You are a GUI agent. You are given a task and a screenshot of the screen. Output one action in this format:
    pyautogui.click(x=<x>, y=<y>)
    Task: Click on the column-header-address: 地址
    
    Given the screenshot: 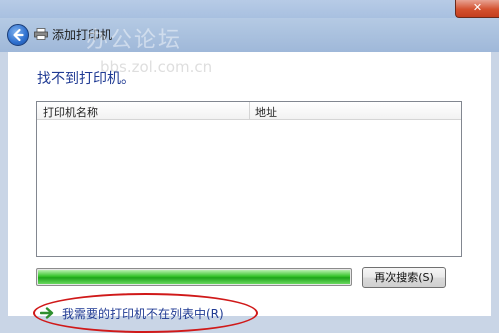 What is the action you would take?
    pyautogui.click(x=266, y=112)
    